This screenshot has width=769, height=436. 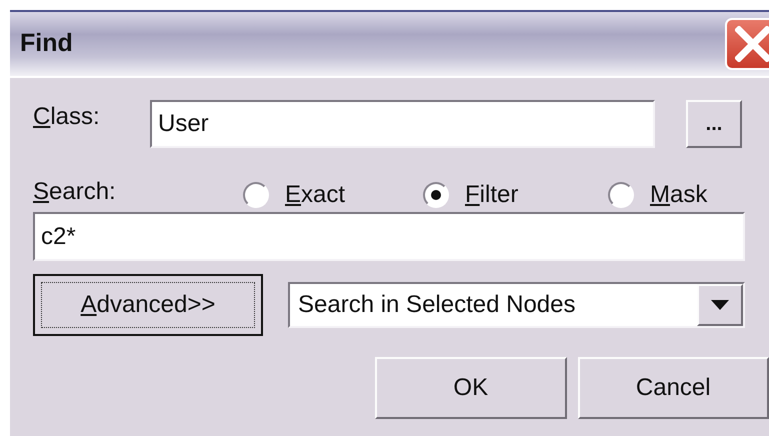 I want to click on scope-dropdown: Search in Selected Nodes, so click(x=516, y=305).